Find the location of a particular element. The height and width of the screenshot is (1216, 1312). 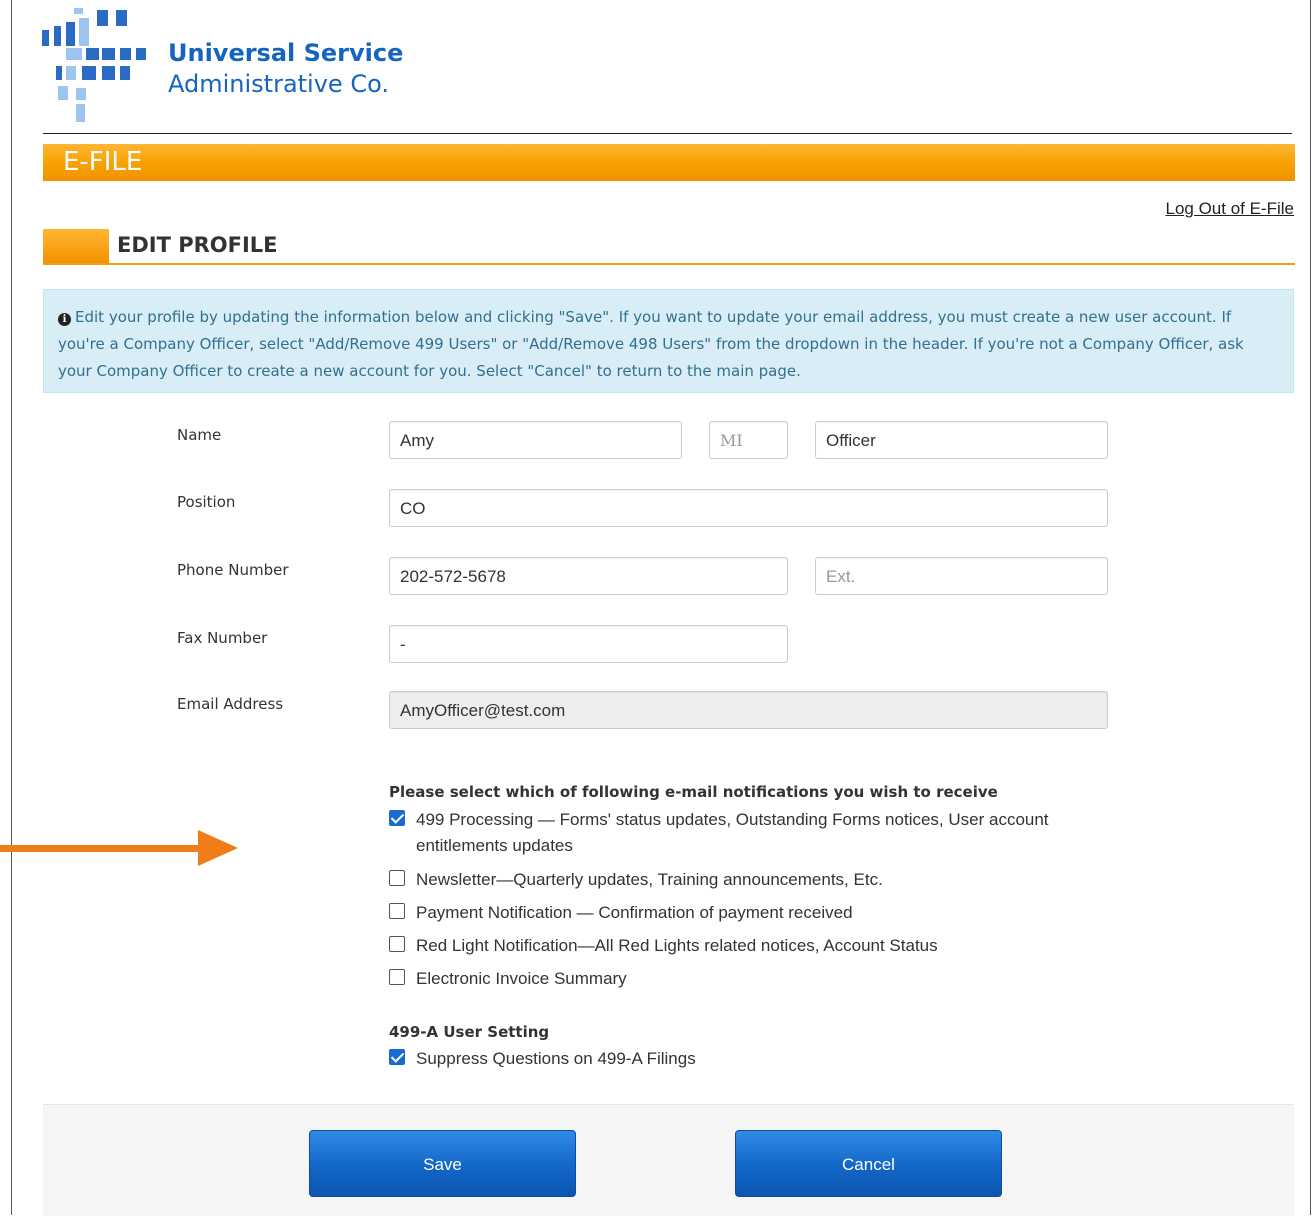

checkbox-red-light-notification is located at coordinates (397, 944).